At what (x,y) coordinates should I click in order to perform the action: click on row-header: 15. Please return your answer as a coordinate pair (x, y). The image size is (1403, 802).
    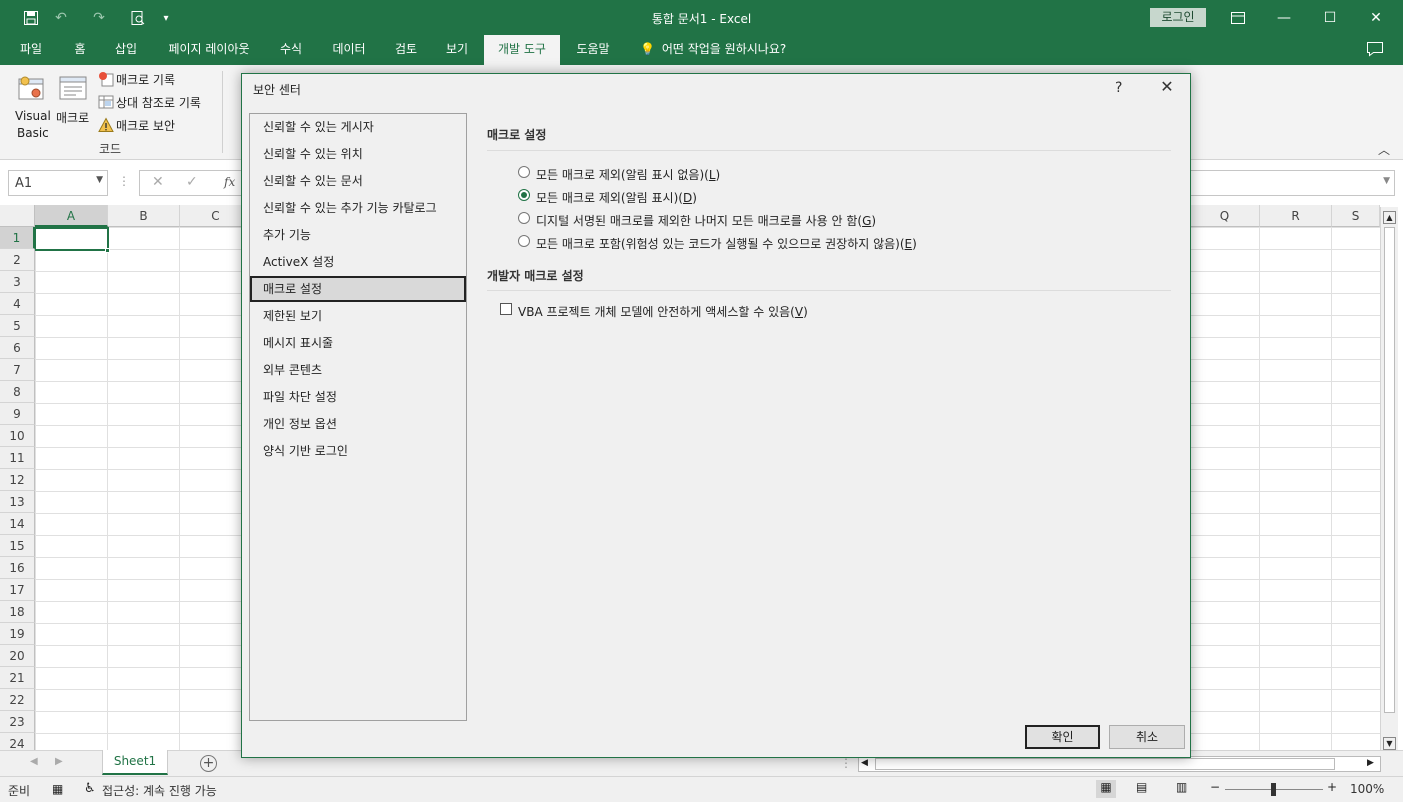
    Looking at the image, I should click on (17, 546).